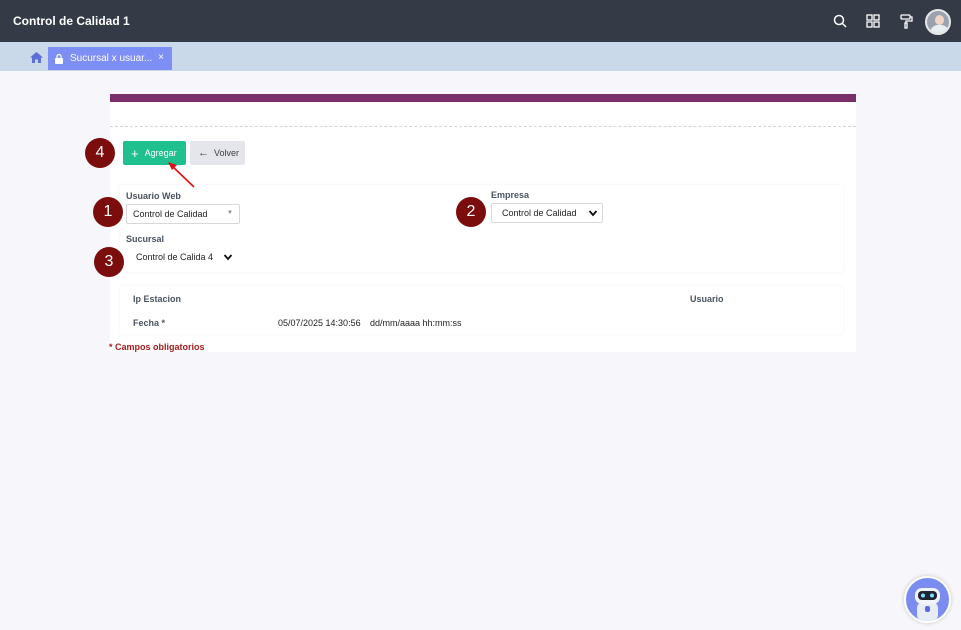 This screenshot has height=630, width=961. What do you see at coordinates (135, 153) in the screenshot?
I see `plus-icon: +` at bounding box center [135, 153].